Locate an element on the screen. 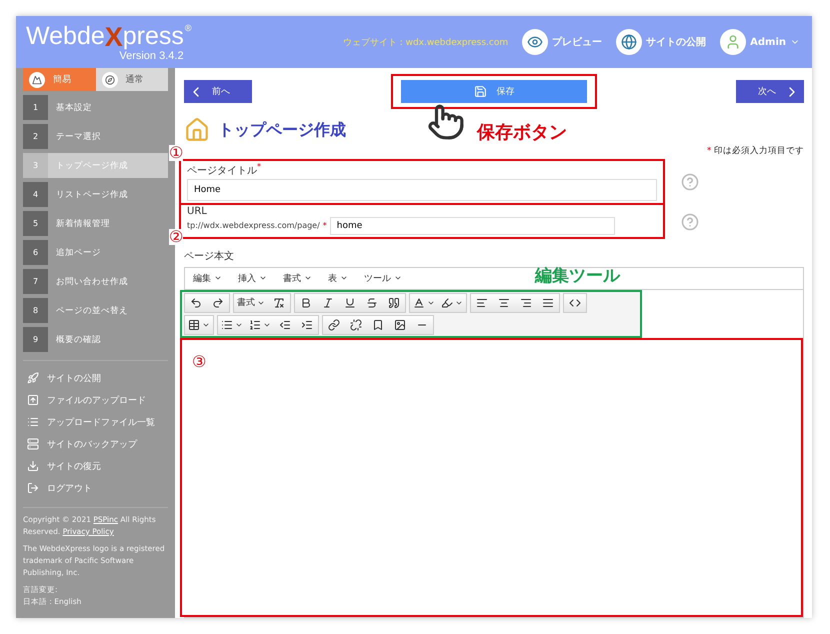 The image size is (830, 634). hand-pointer-icon is located at coordinates (446, 122).